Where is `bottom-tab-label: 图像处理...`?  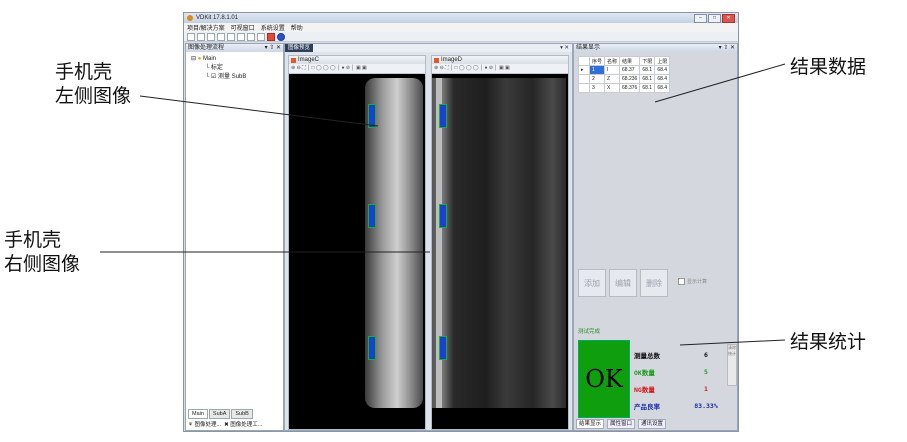 bottom-tab-label: 图像处理... is located at coordinates (208, 425).